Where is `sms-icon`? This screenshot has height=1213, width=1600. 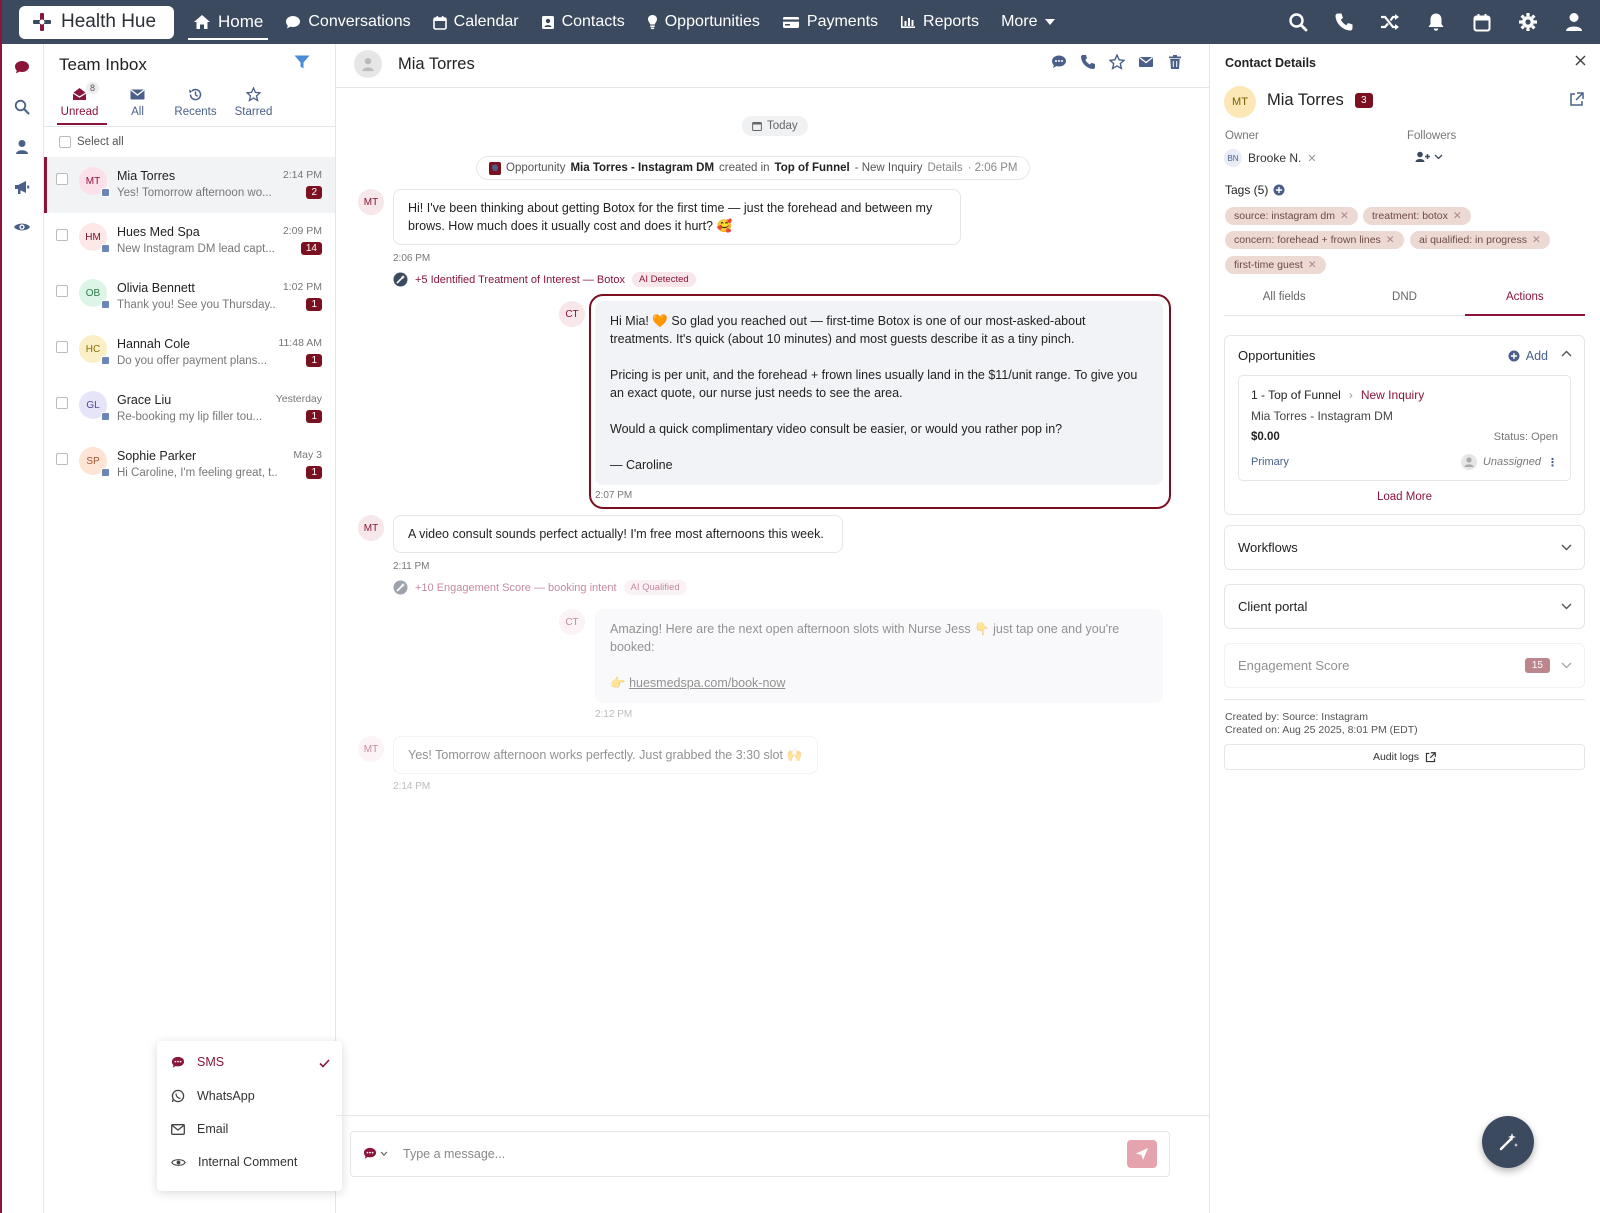
sms-icon is located at coordinates (1059, 62).